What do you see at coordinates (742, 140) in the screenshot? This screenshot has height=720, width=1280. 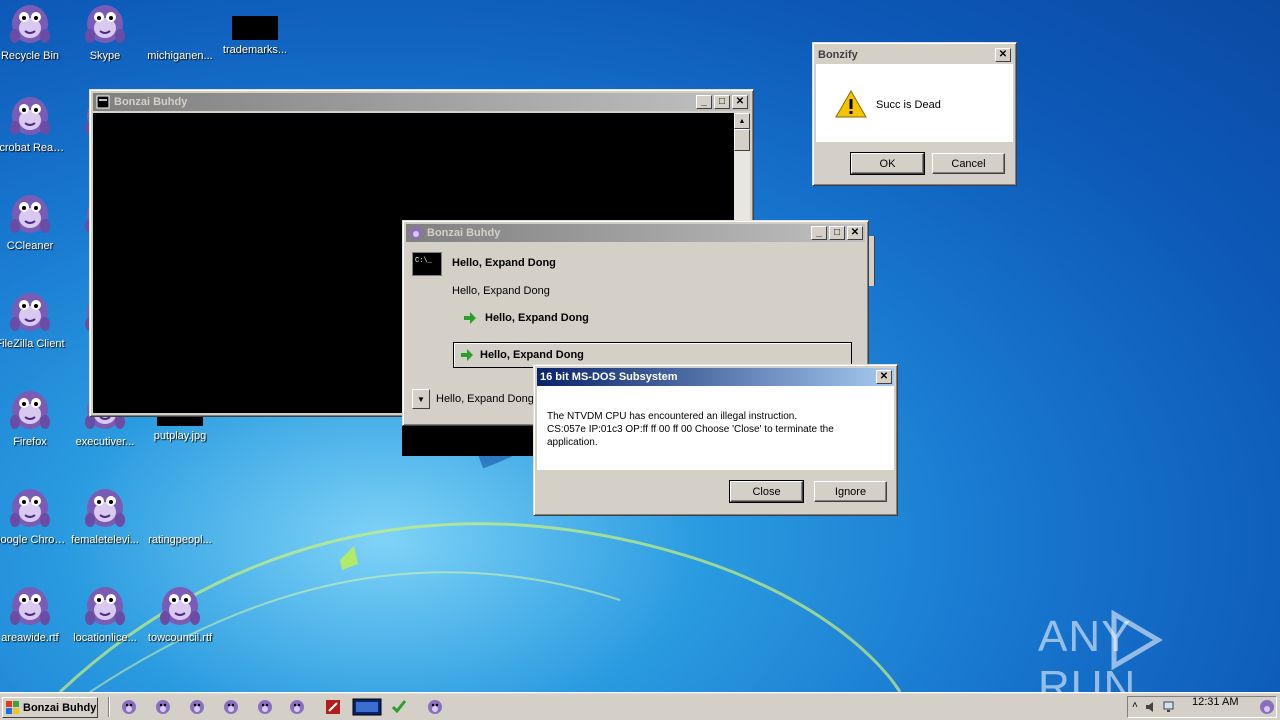 I see `scroll-thumb` at bounding box center [742, 140].